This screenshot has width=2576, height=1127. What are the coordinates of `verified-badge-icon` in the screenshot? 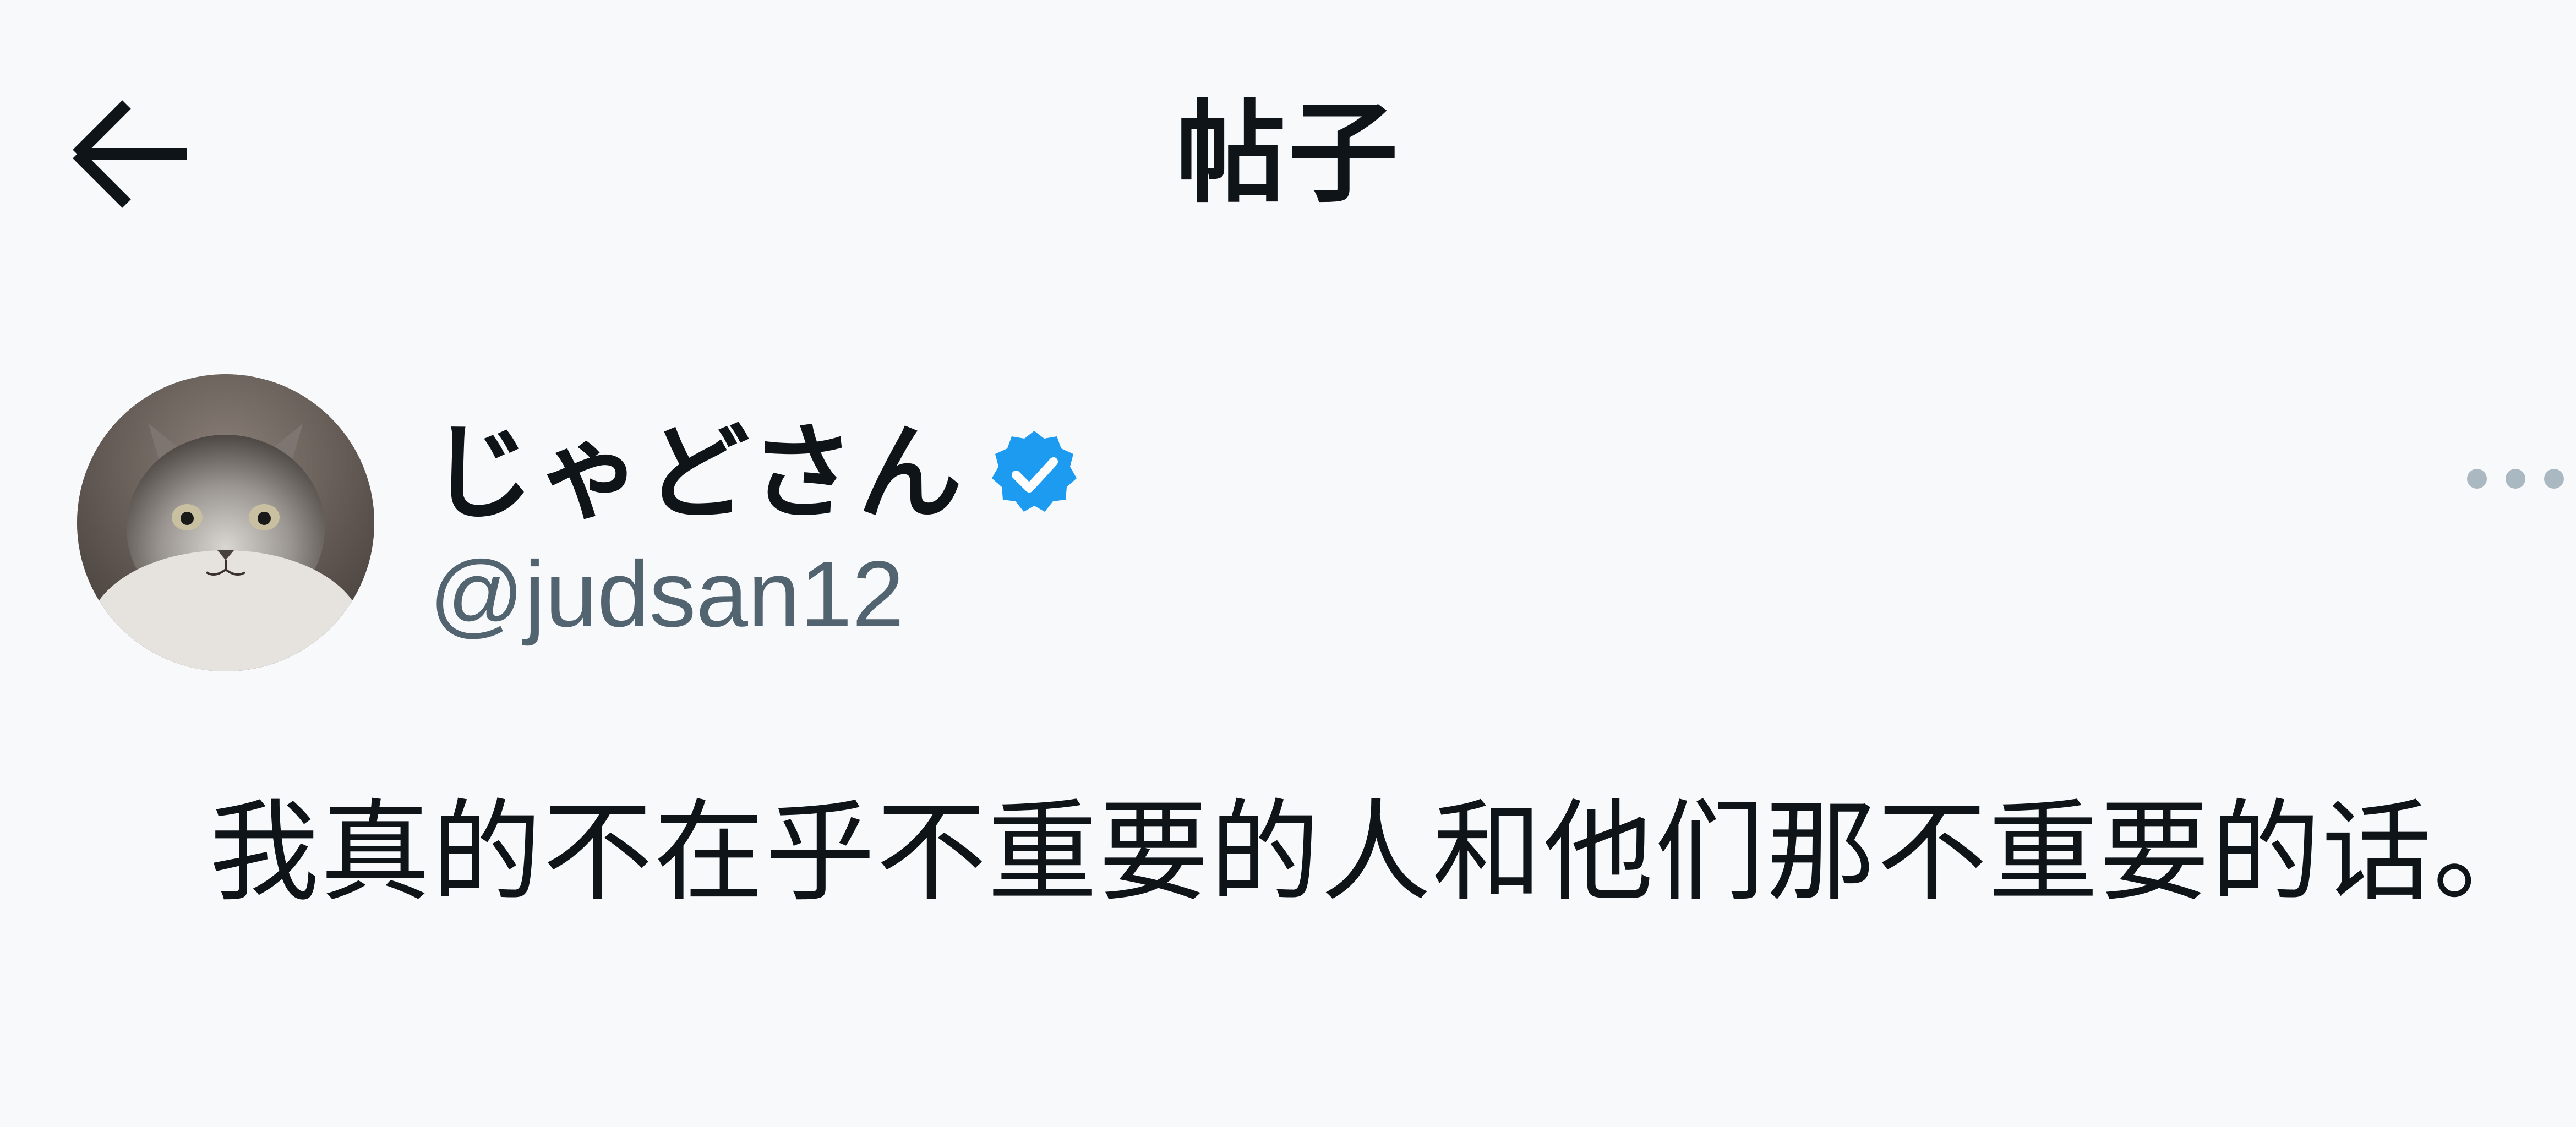 It's located at (1034, 473).